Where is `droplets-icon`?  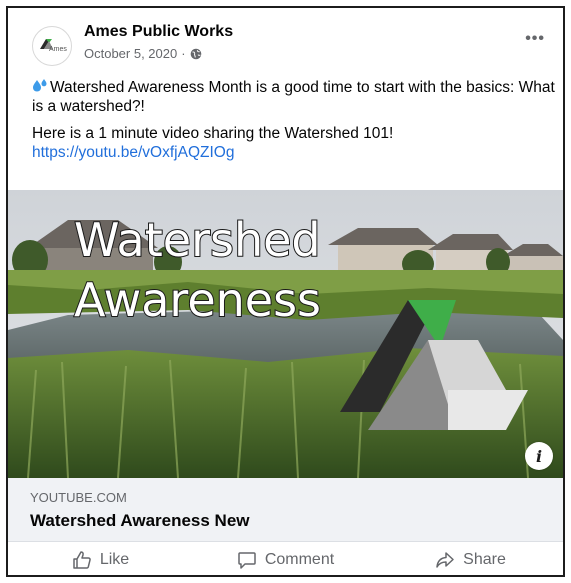
droplets-icon is located at coordinates (40, 85).